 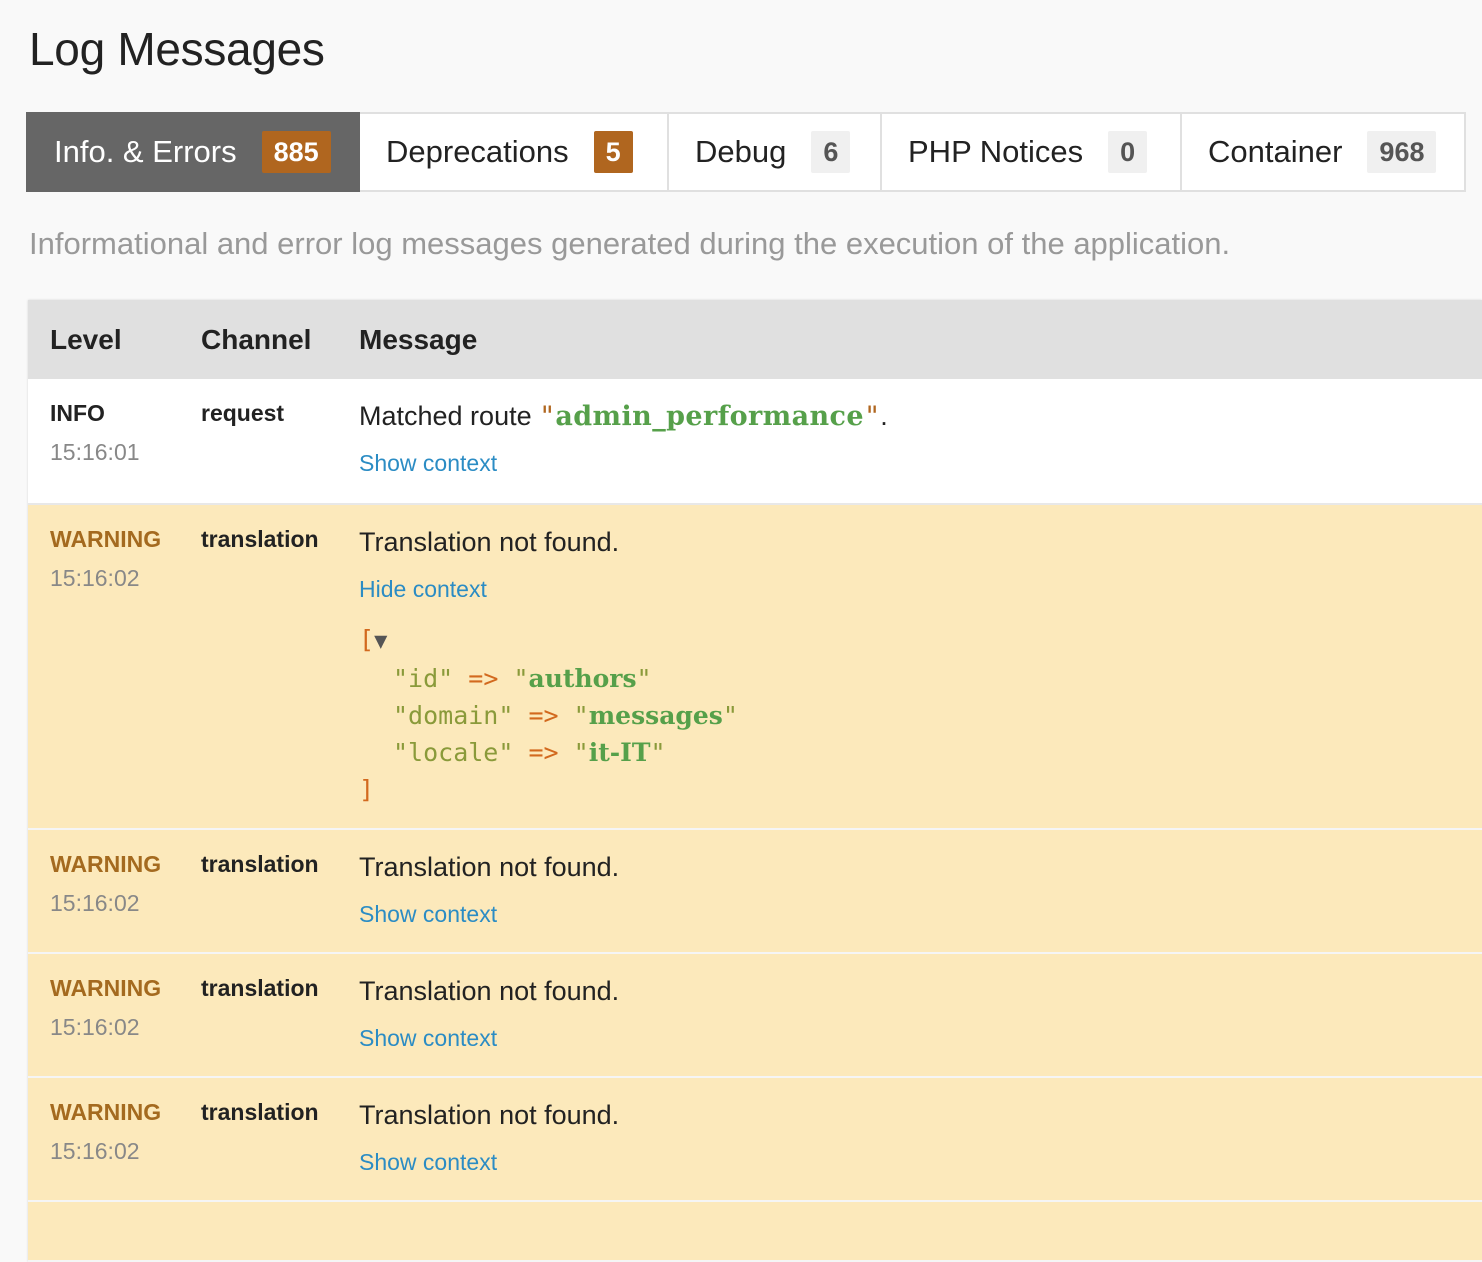 I want to click on context-value: it-IT, so click(x=619, y=752).